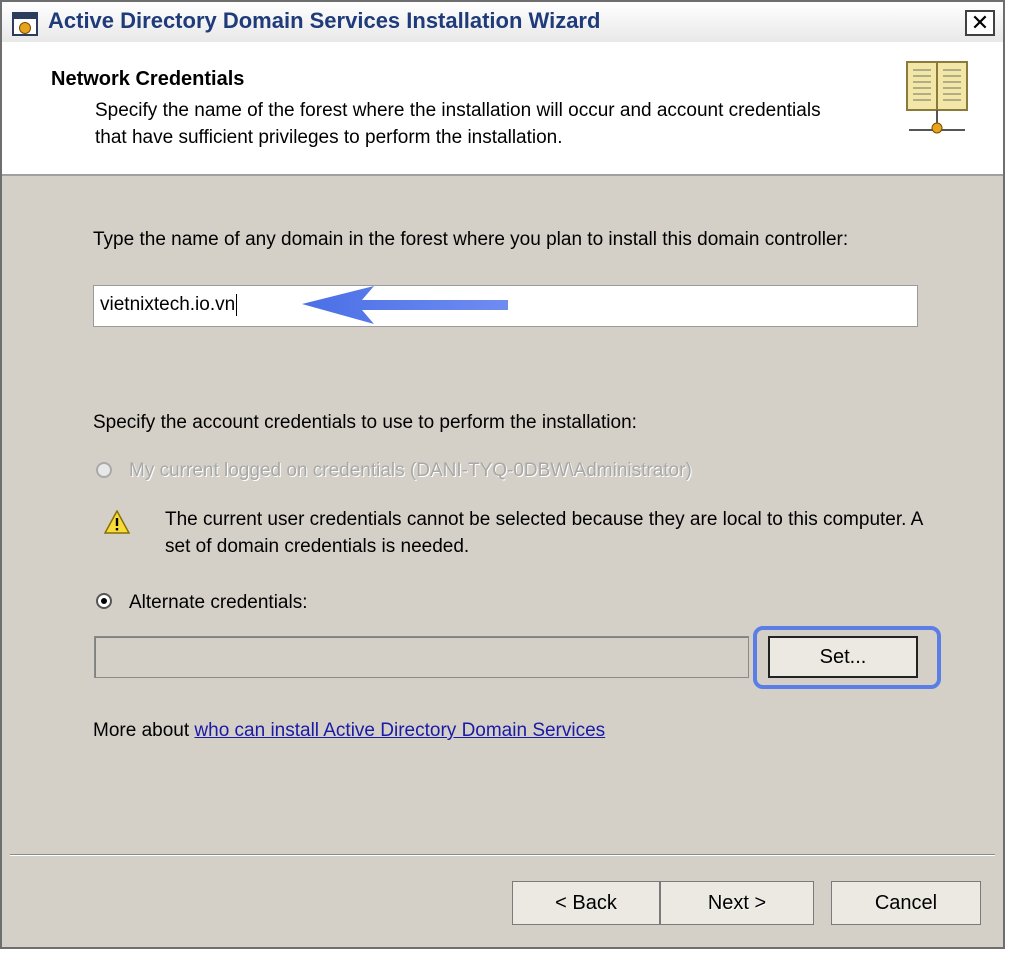 The height and width of the screenshot is (953, 1009). I want to click on next-button: Next >, so click(737, 903).